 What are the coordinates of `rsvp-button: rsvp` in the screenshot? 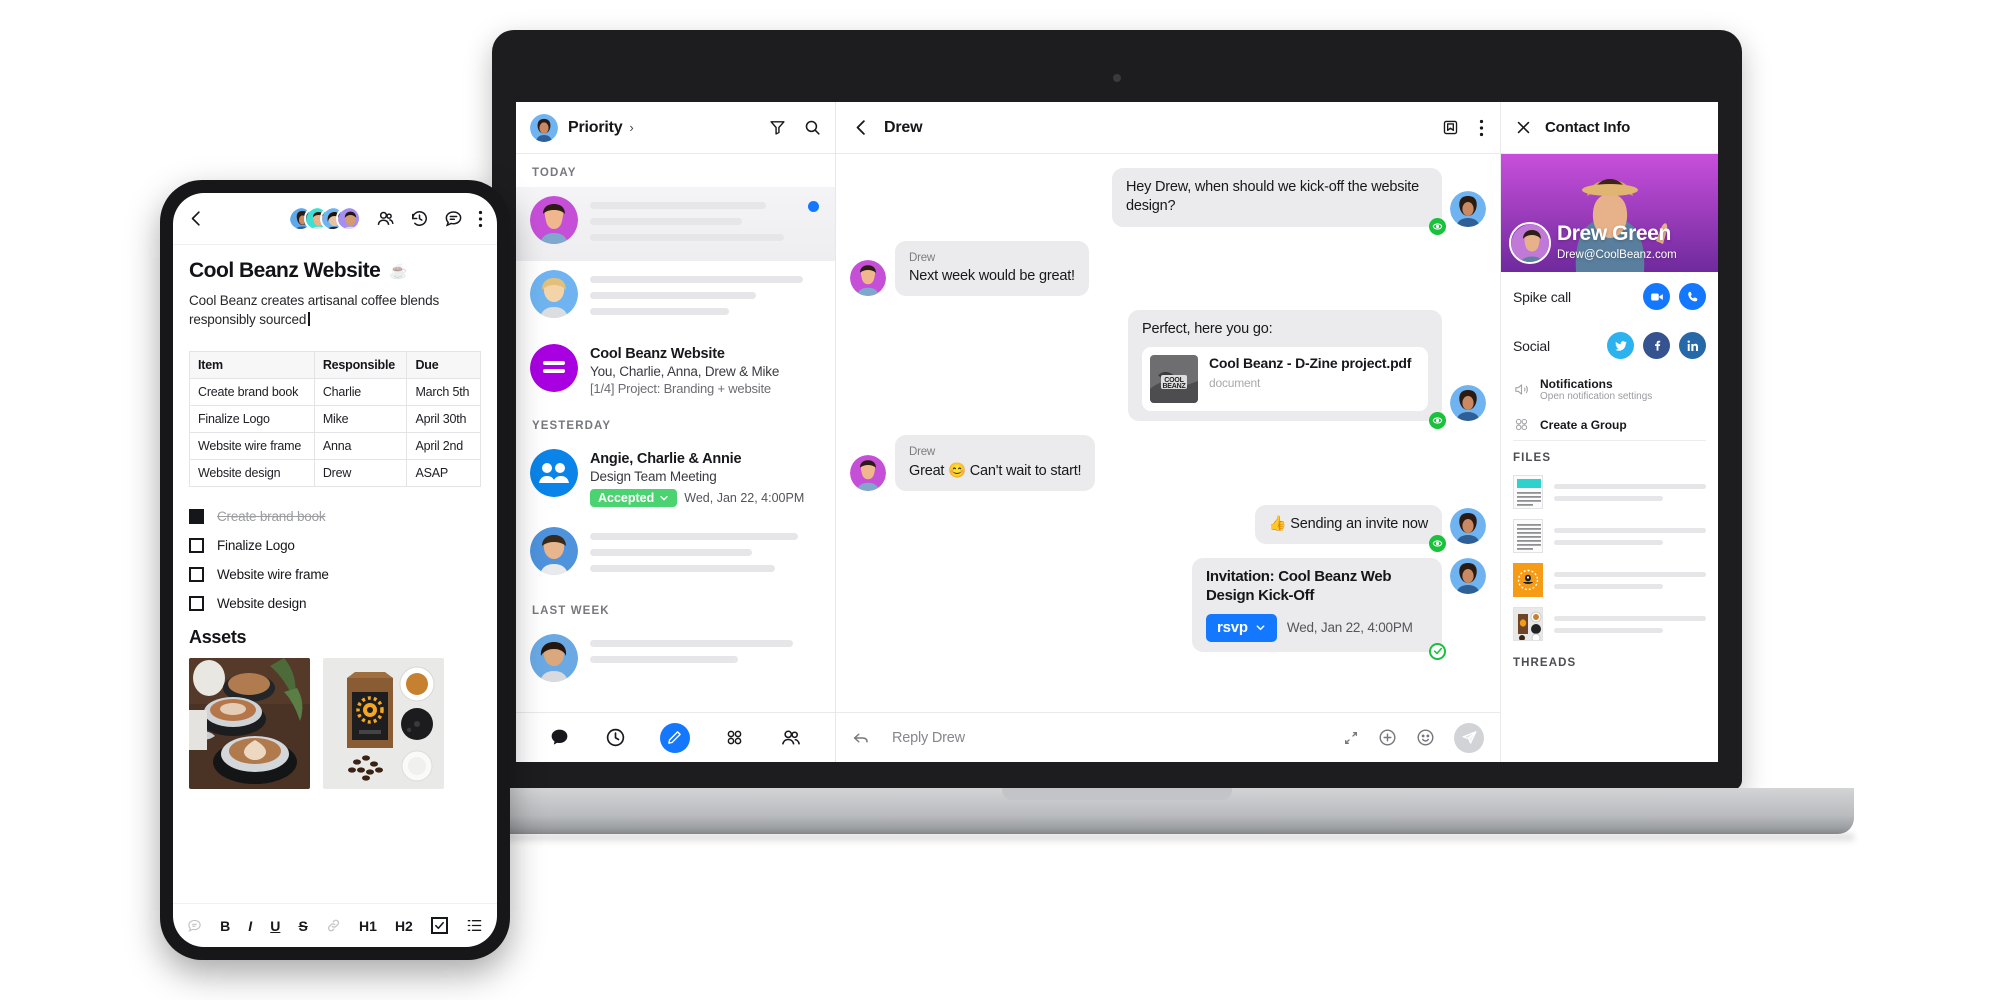 It's located at (1241, 627).